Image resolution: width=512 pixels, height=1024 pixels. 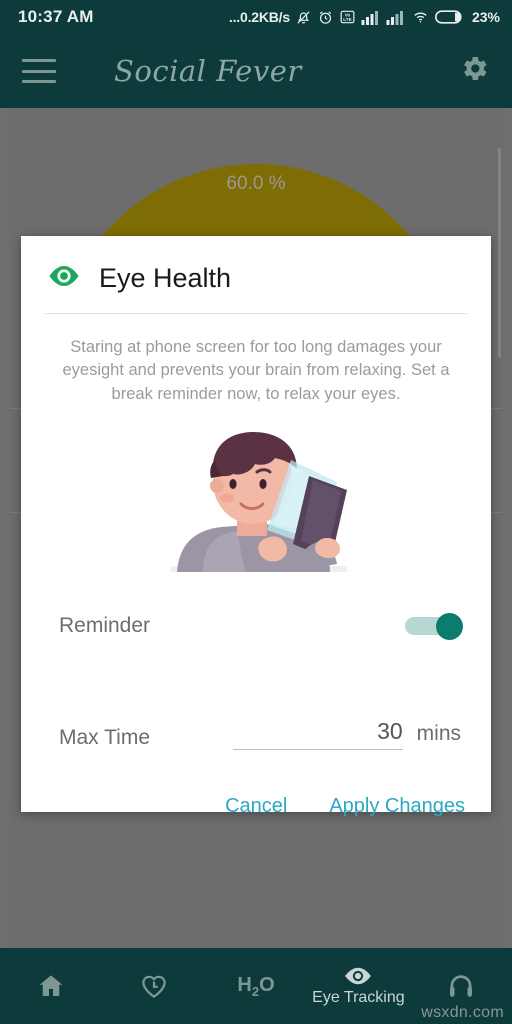 I want to click on reminder-toggle, so click(x=434, y=627).